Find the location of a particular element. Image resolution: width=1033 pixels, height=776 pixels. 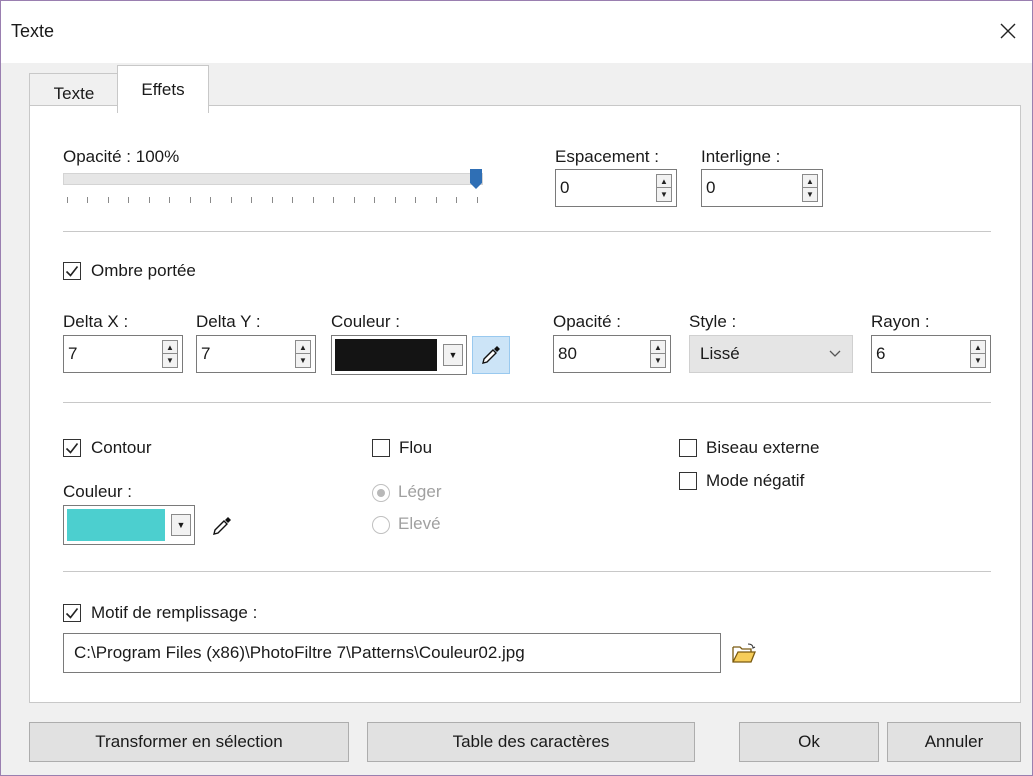

transform-to-selection-button: Transformer en sélection is located at coordinates (189, 742).